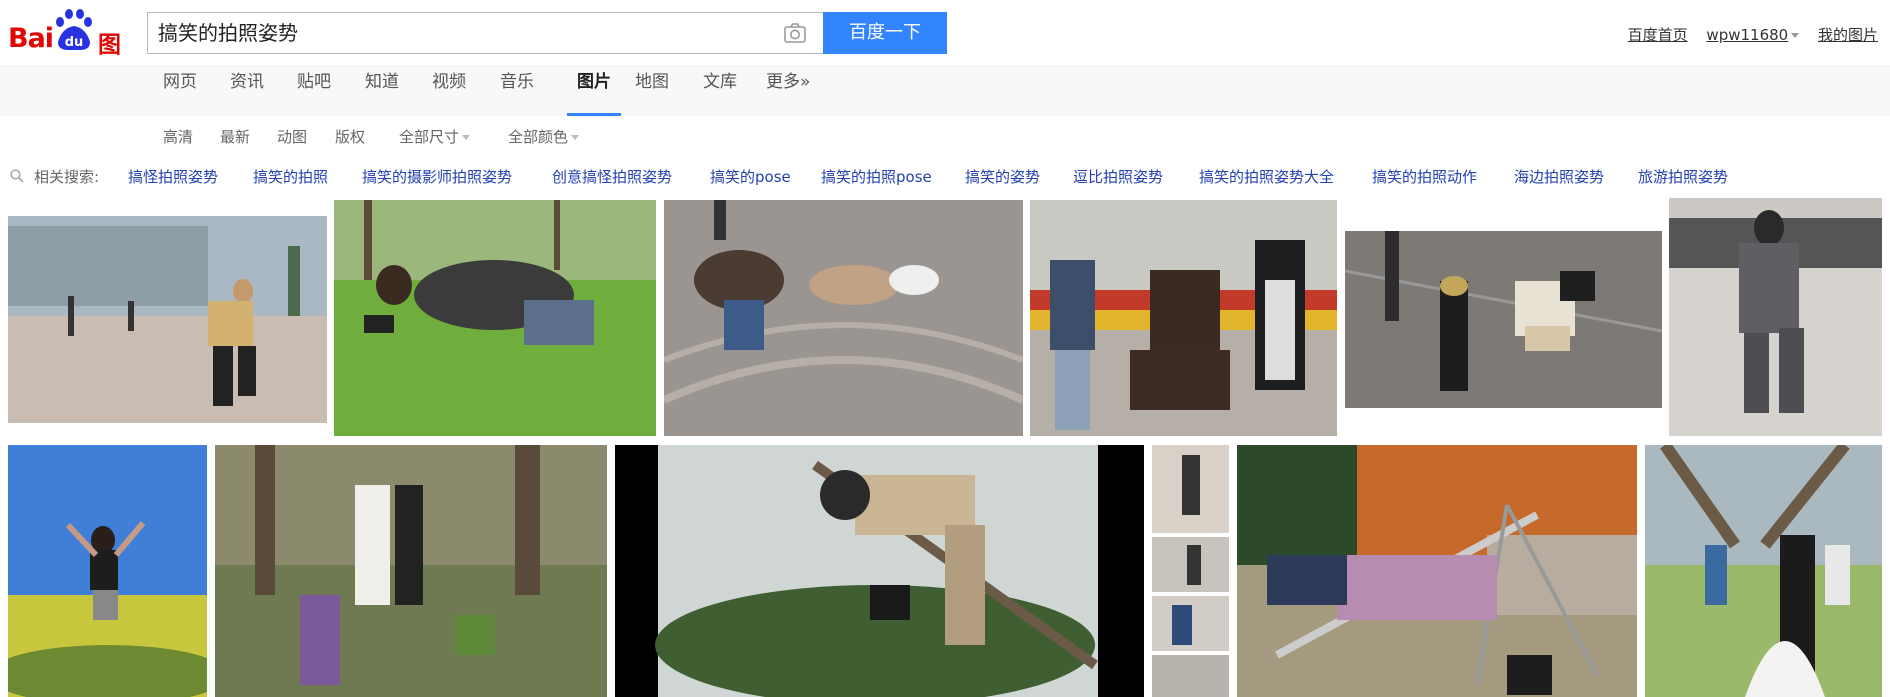 The image size is (1890, 697). What do you see at coordinates (292, 136) in the screenshot?
I see `filter-animated: 动图` at bounding box center [292, 136].